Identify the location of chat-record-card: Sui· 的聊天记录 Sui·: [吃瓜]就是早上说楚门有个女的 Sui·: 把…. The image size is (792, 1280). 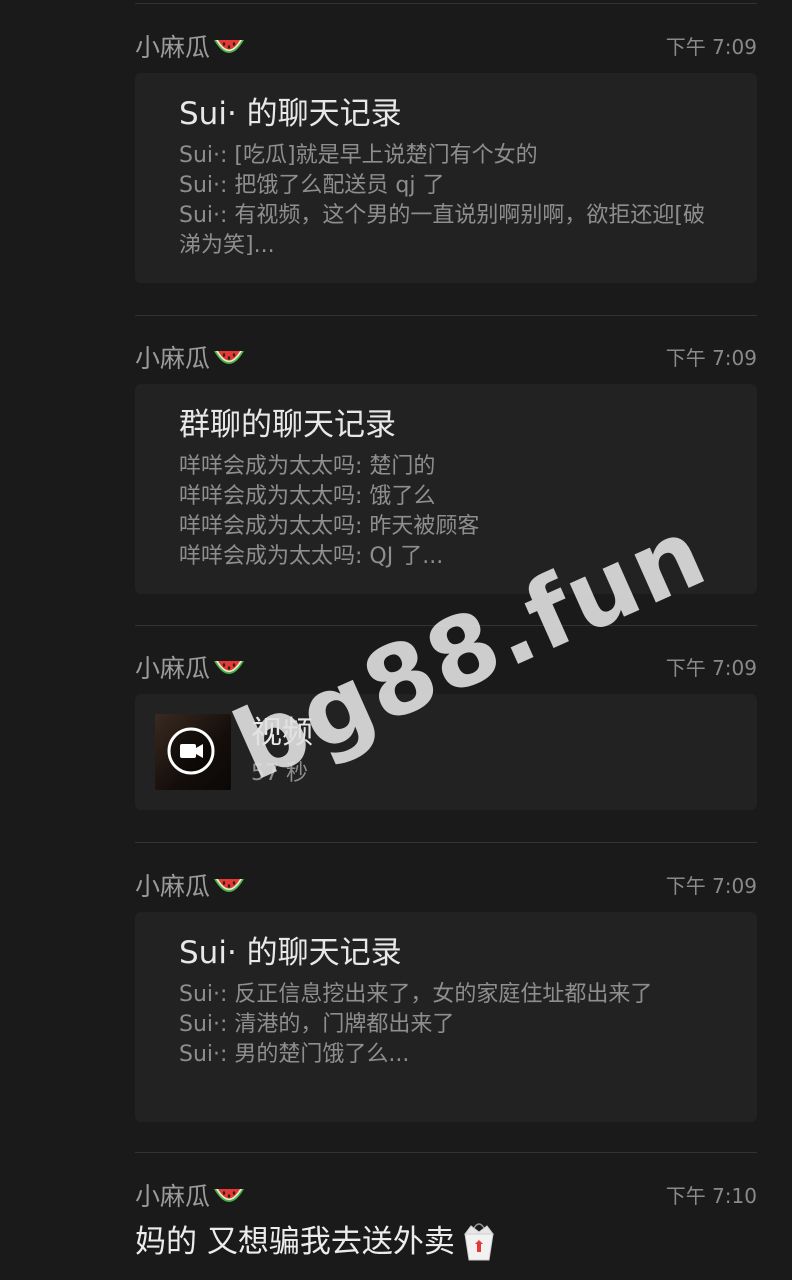
(446, 178).